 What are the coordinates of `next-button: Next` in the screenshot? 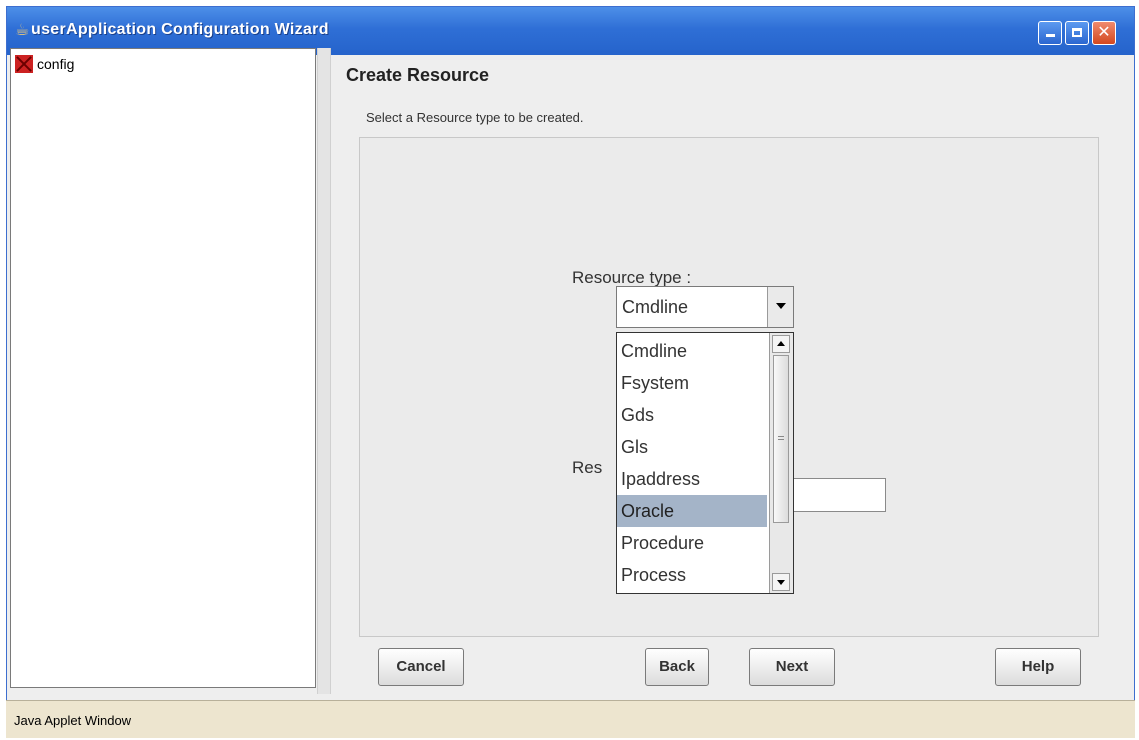 It's located at (792, 667).